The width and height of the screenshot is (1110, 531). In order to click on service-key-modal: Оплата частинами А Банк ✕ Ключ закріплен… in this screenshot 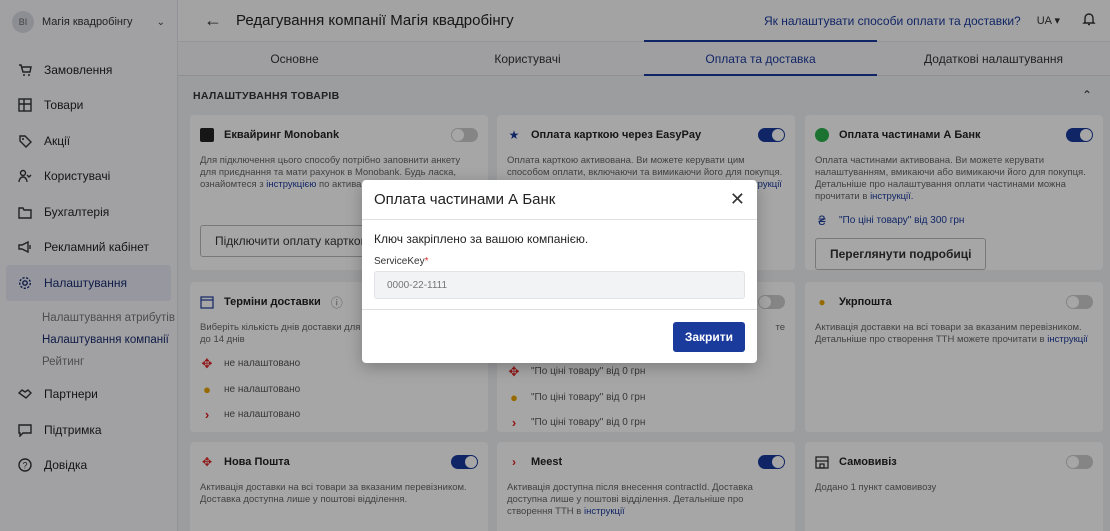, I will do `click(559, 271)`.